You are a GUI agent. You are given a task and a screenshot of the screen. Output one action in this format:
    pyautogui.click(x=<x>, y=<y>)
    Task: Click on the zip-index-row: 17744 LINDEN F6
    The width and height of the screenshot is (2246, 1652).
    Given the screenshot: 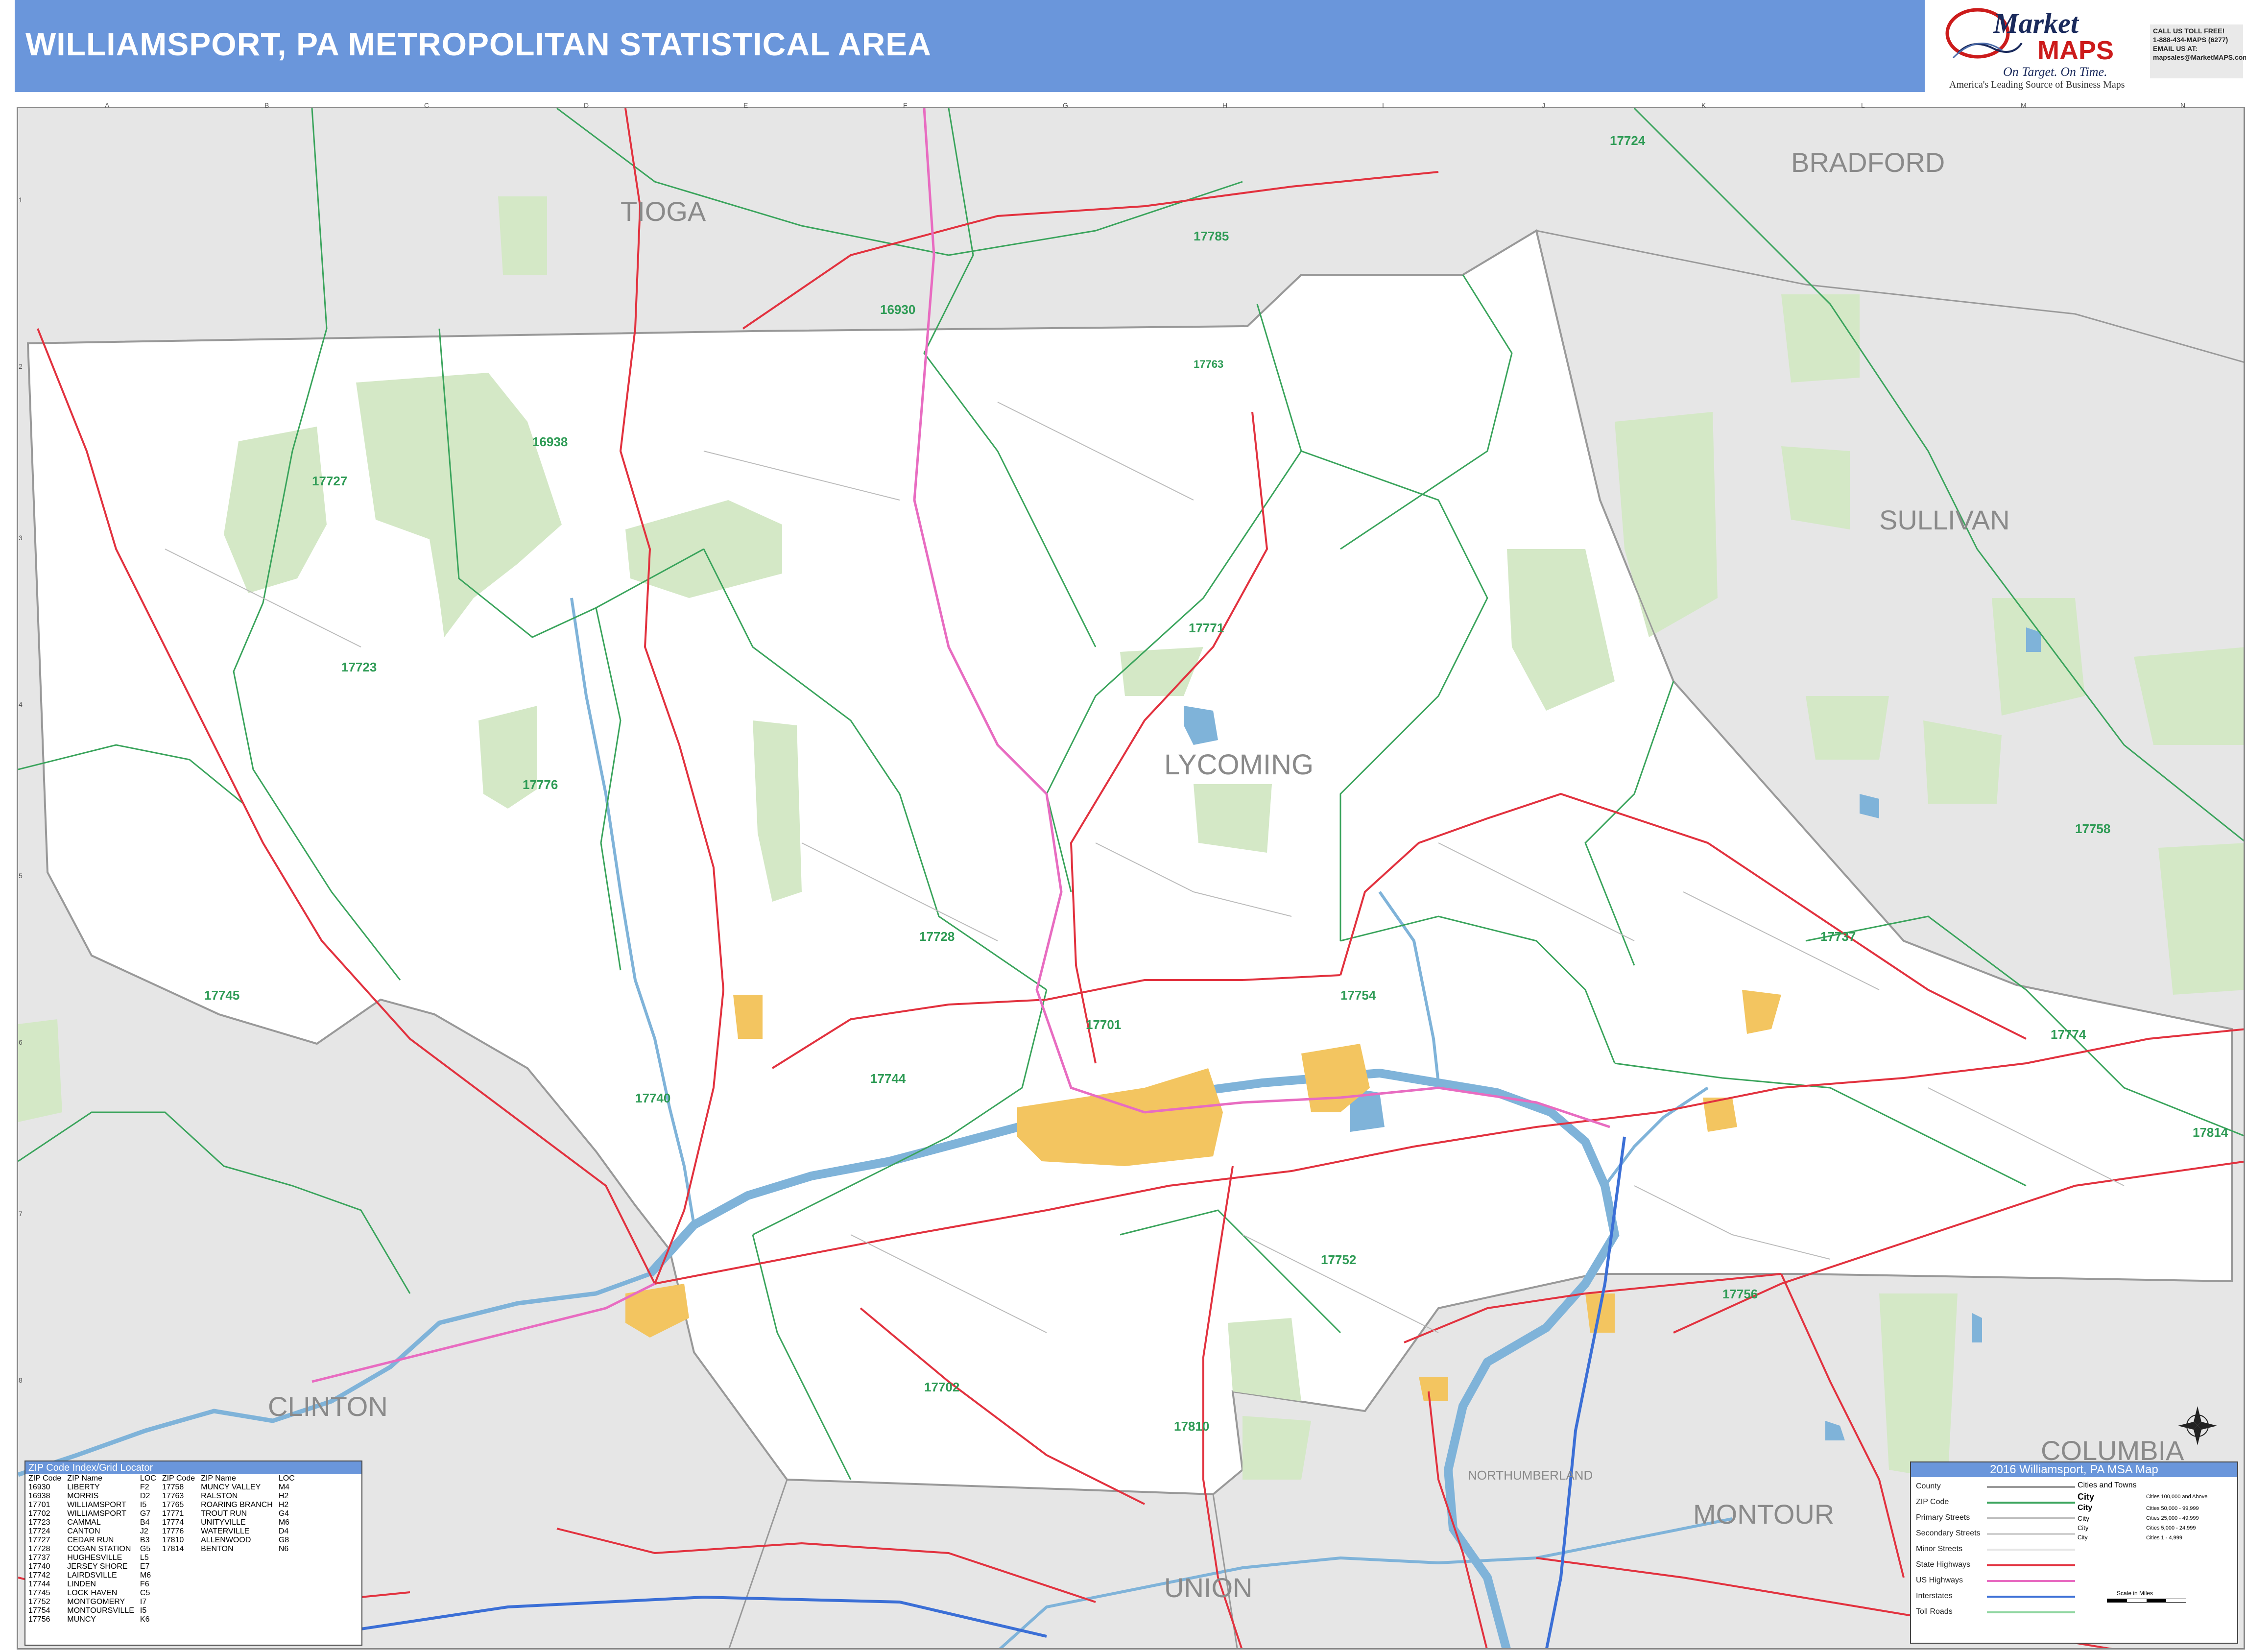 What is the action you would take?
    pyautogui.click(x=162, y=1584)
    